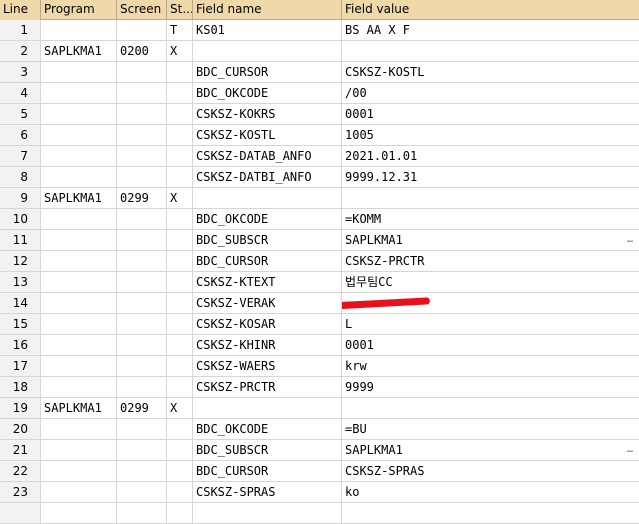 Image resolution: width=639 pixels, height=524 pixels. What do you see at coordinates (267, 492) in the screenshot?
I see `cell-field-name: CSKSZ-SPRAS` at bounding box center [267, 492].